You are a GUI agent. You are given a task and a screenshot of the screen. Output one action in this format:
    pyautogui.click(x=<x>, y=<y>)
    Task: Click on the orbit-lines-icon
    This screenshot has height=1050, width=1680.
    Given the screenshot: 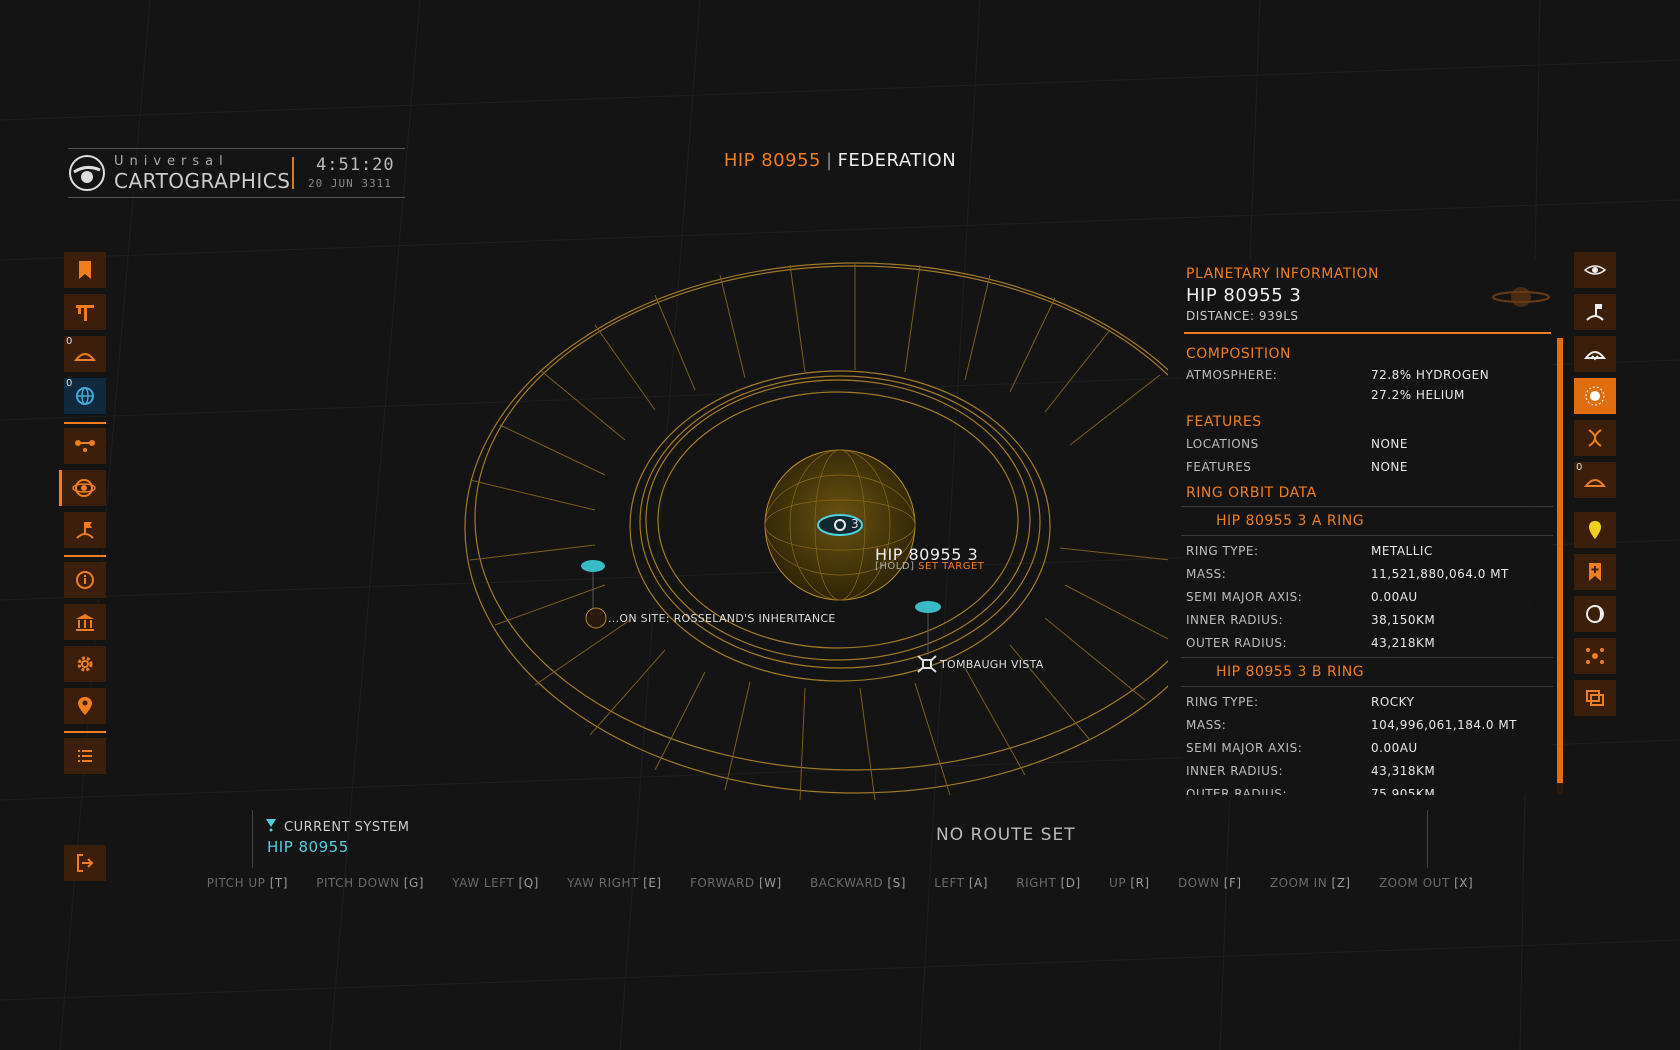 What is the action you would take?
    pyautogui.click(x=1595, y=656)
    